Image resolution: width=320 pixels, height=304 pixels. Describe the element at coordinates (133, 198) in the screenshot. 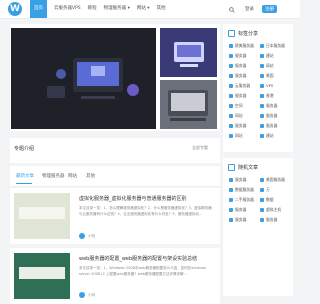

I see `post-title: 虚拟化服务器_虚拟化服务器与普通服务器的区别` at that location.